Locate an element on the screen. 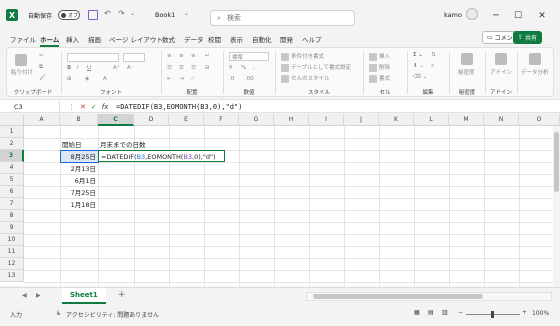 Image resolution: width=560 pixels, height=326 pixels. comma-icon: , is located at coordinates (254, 68).